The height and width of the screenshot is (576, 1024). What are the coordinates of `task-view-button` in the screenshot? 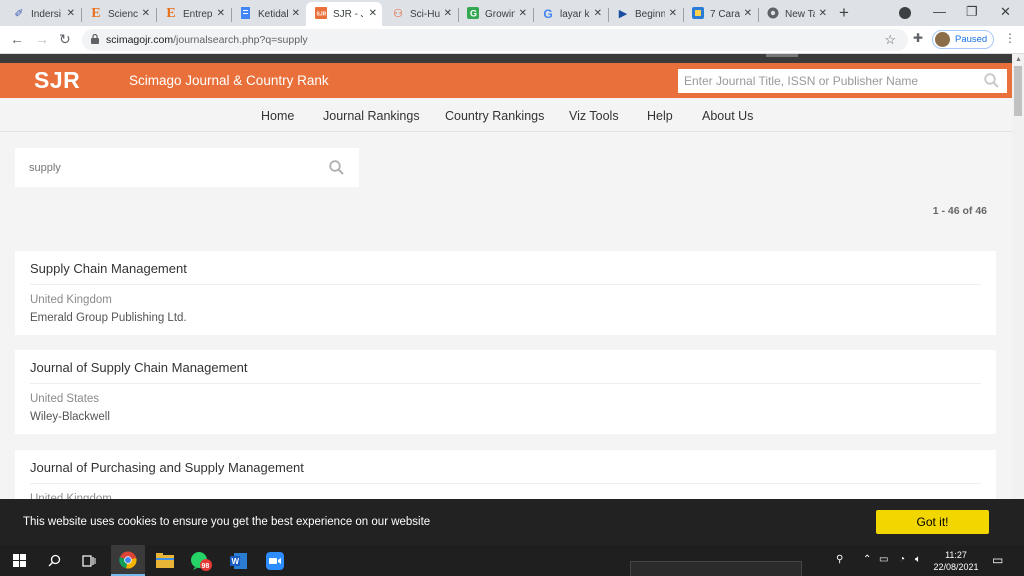 It's located at (89, 560).